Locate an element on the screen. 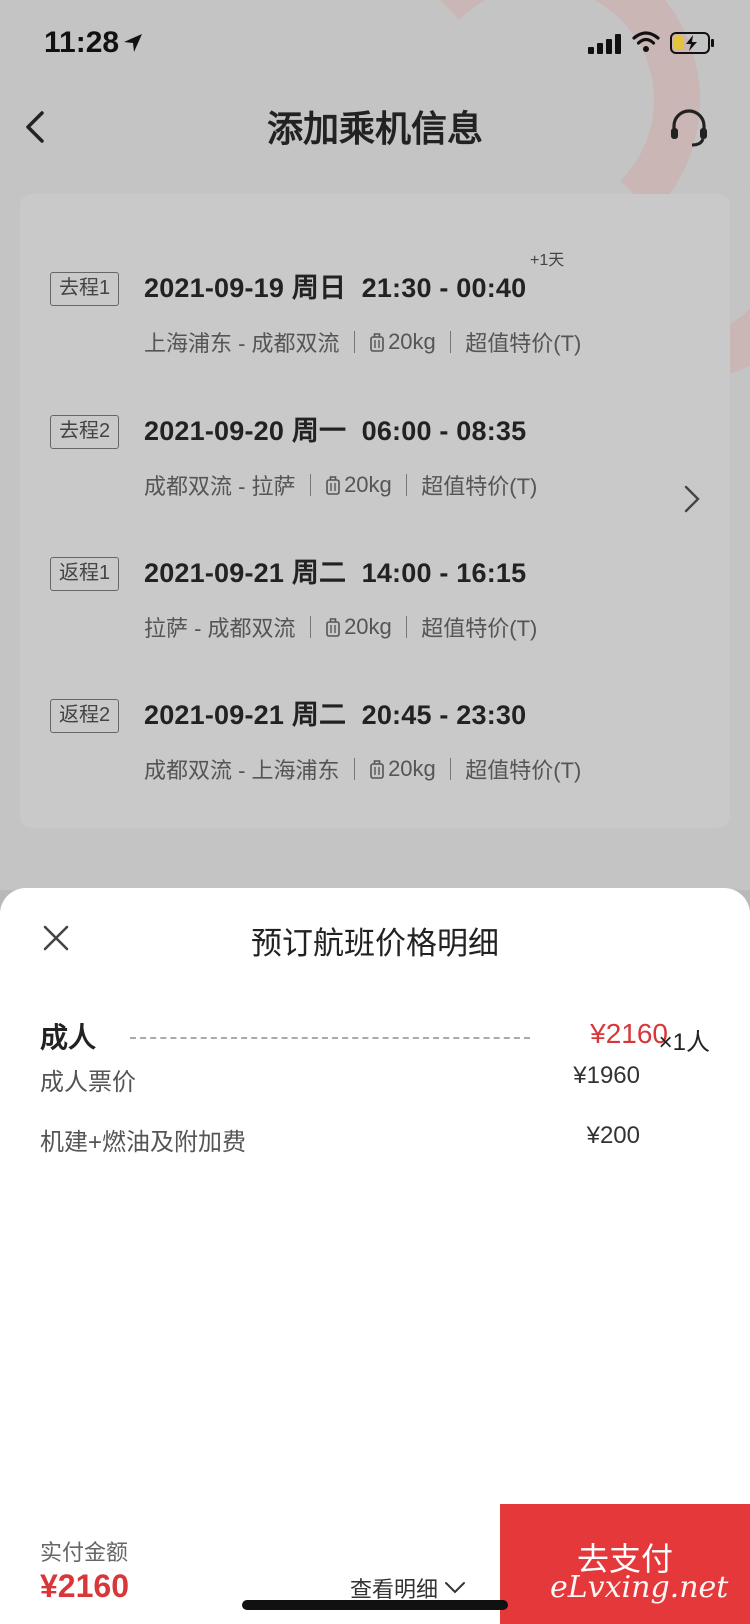 The width and height of the screenshot is (750, 1624). wifi-icon is located at coordinates (646, 41).